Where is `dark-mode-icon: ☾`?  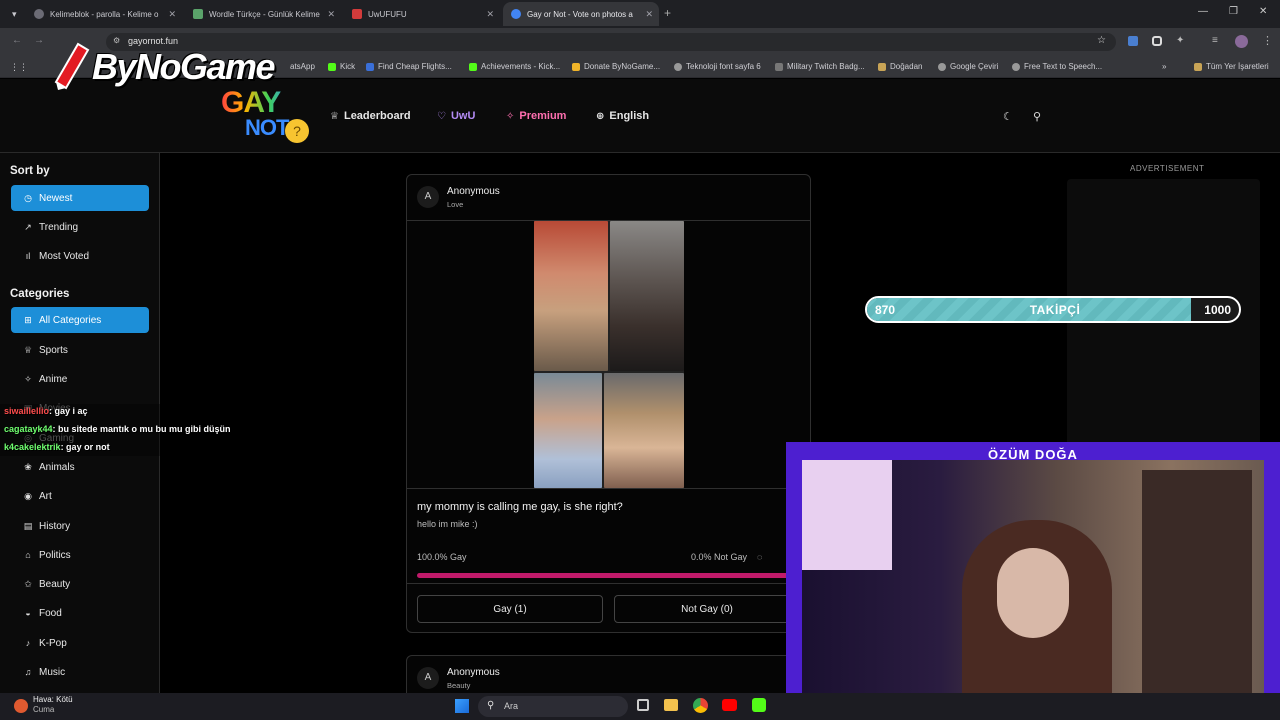 dark-mode-icon: ☾ is located at coordinates (1008, 116).